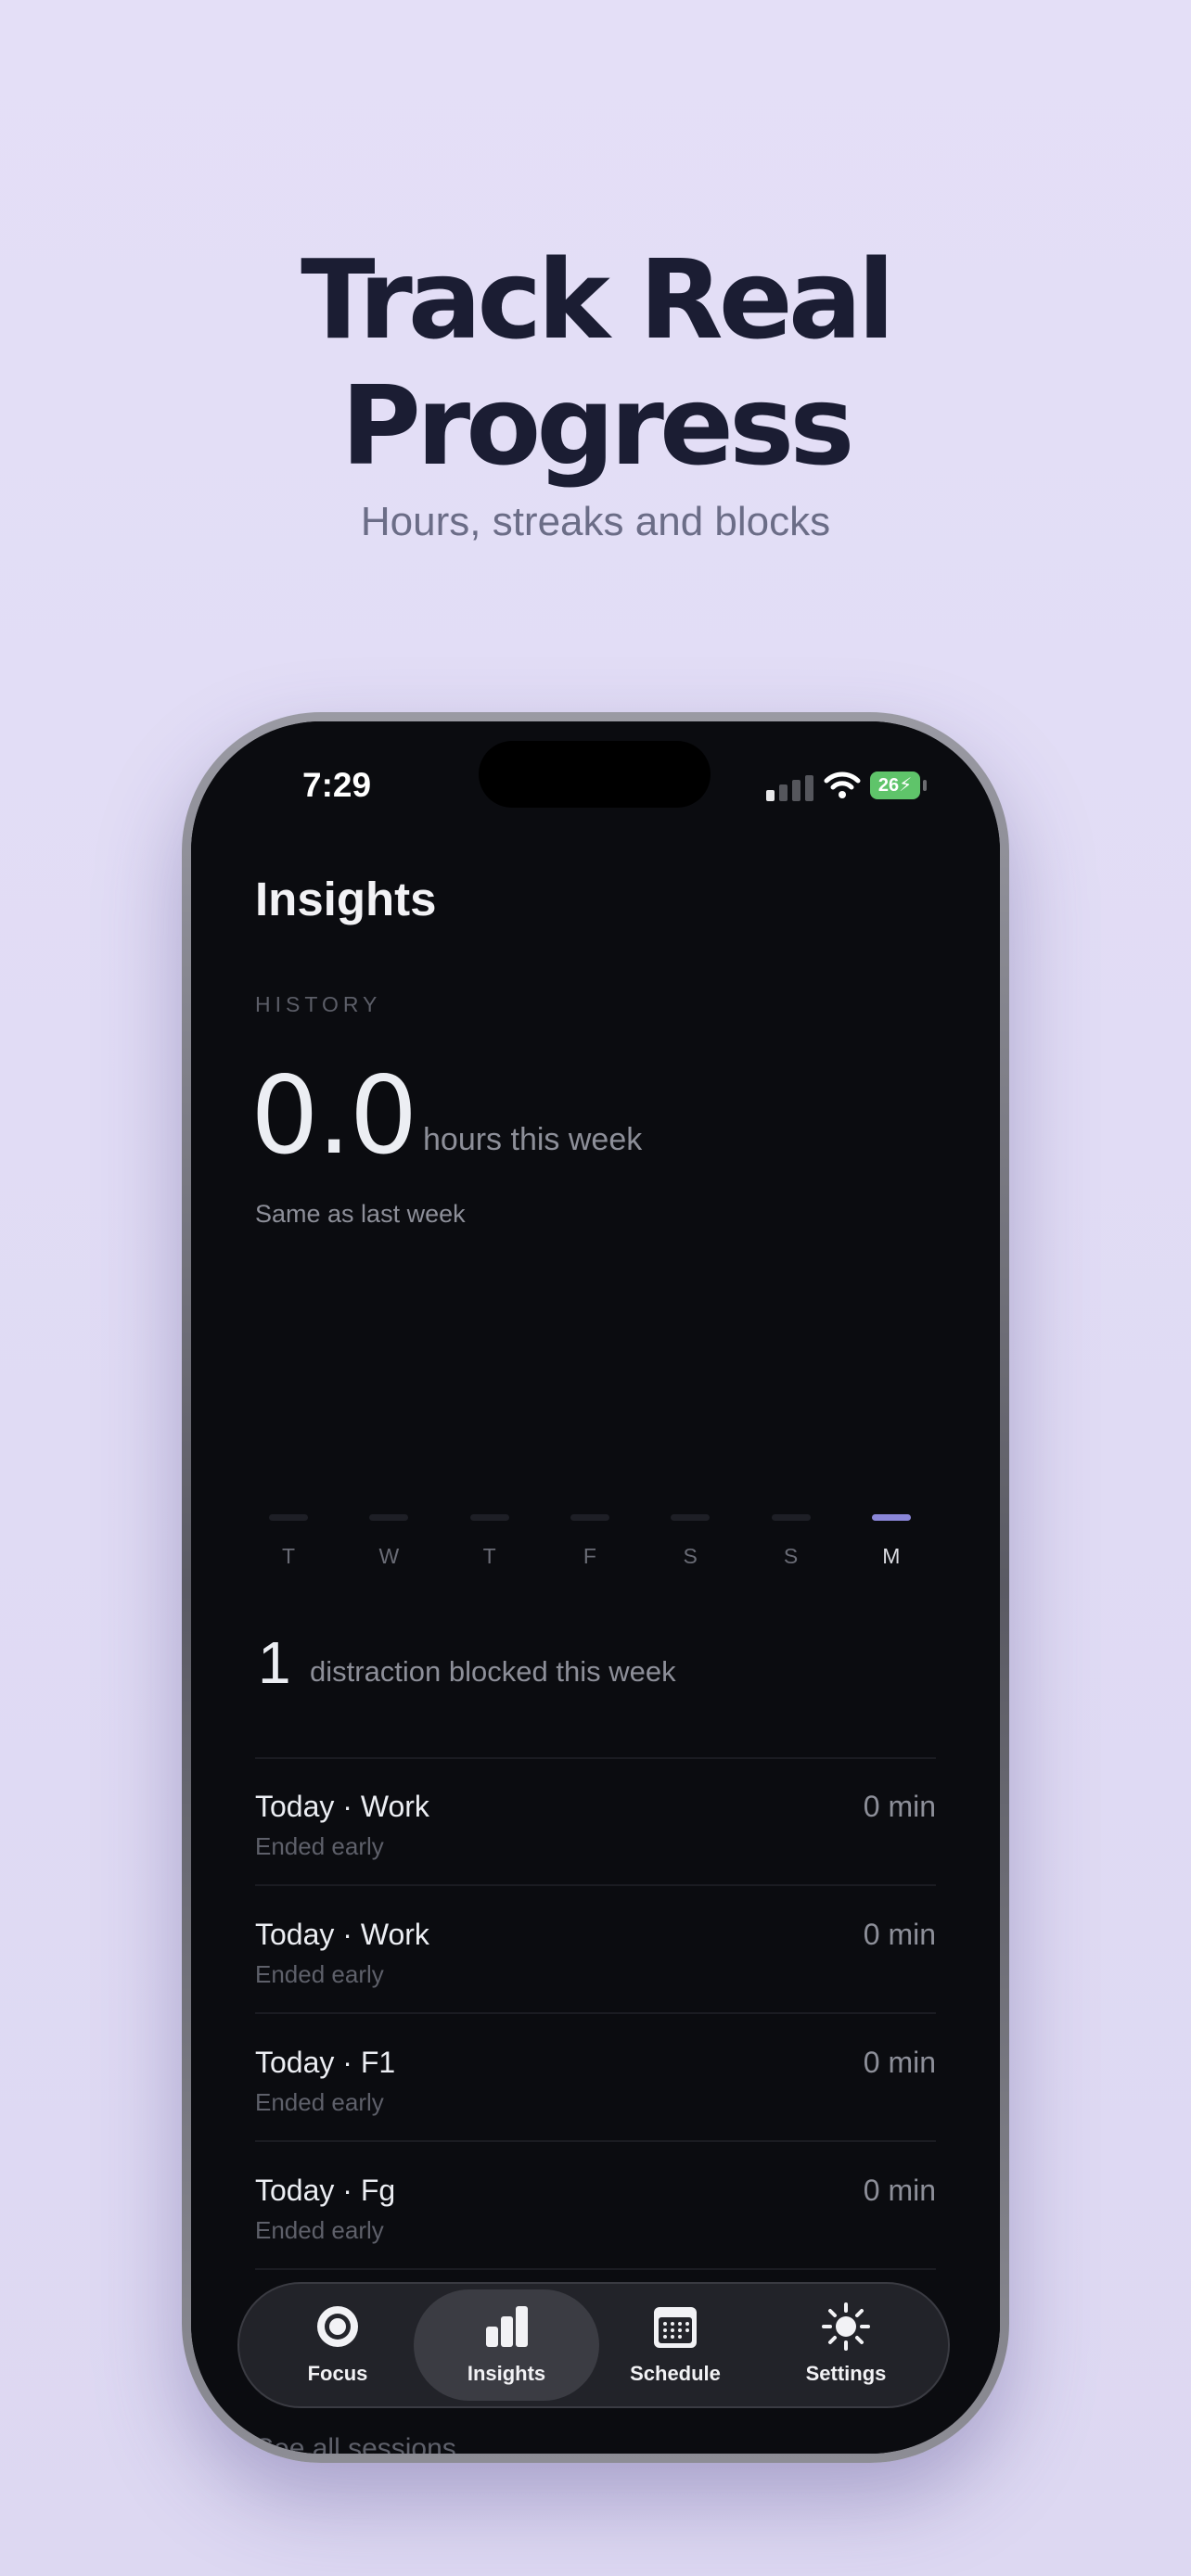  Describe the element at coordinates (925, 786) in the screenshot. I see `battery-nub` at that location.